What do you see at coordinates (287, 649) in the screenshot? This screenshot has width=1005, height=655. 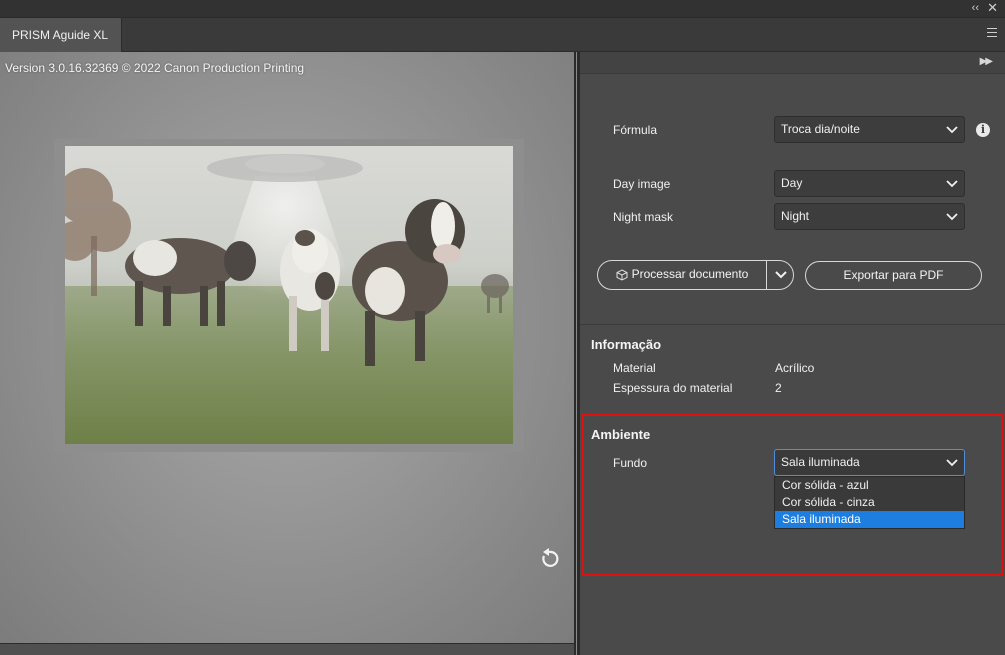 I see `horizontal-scrollbar` at bounding box center [287, 649].